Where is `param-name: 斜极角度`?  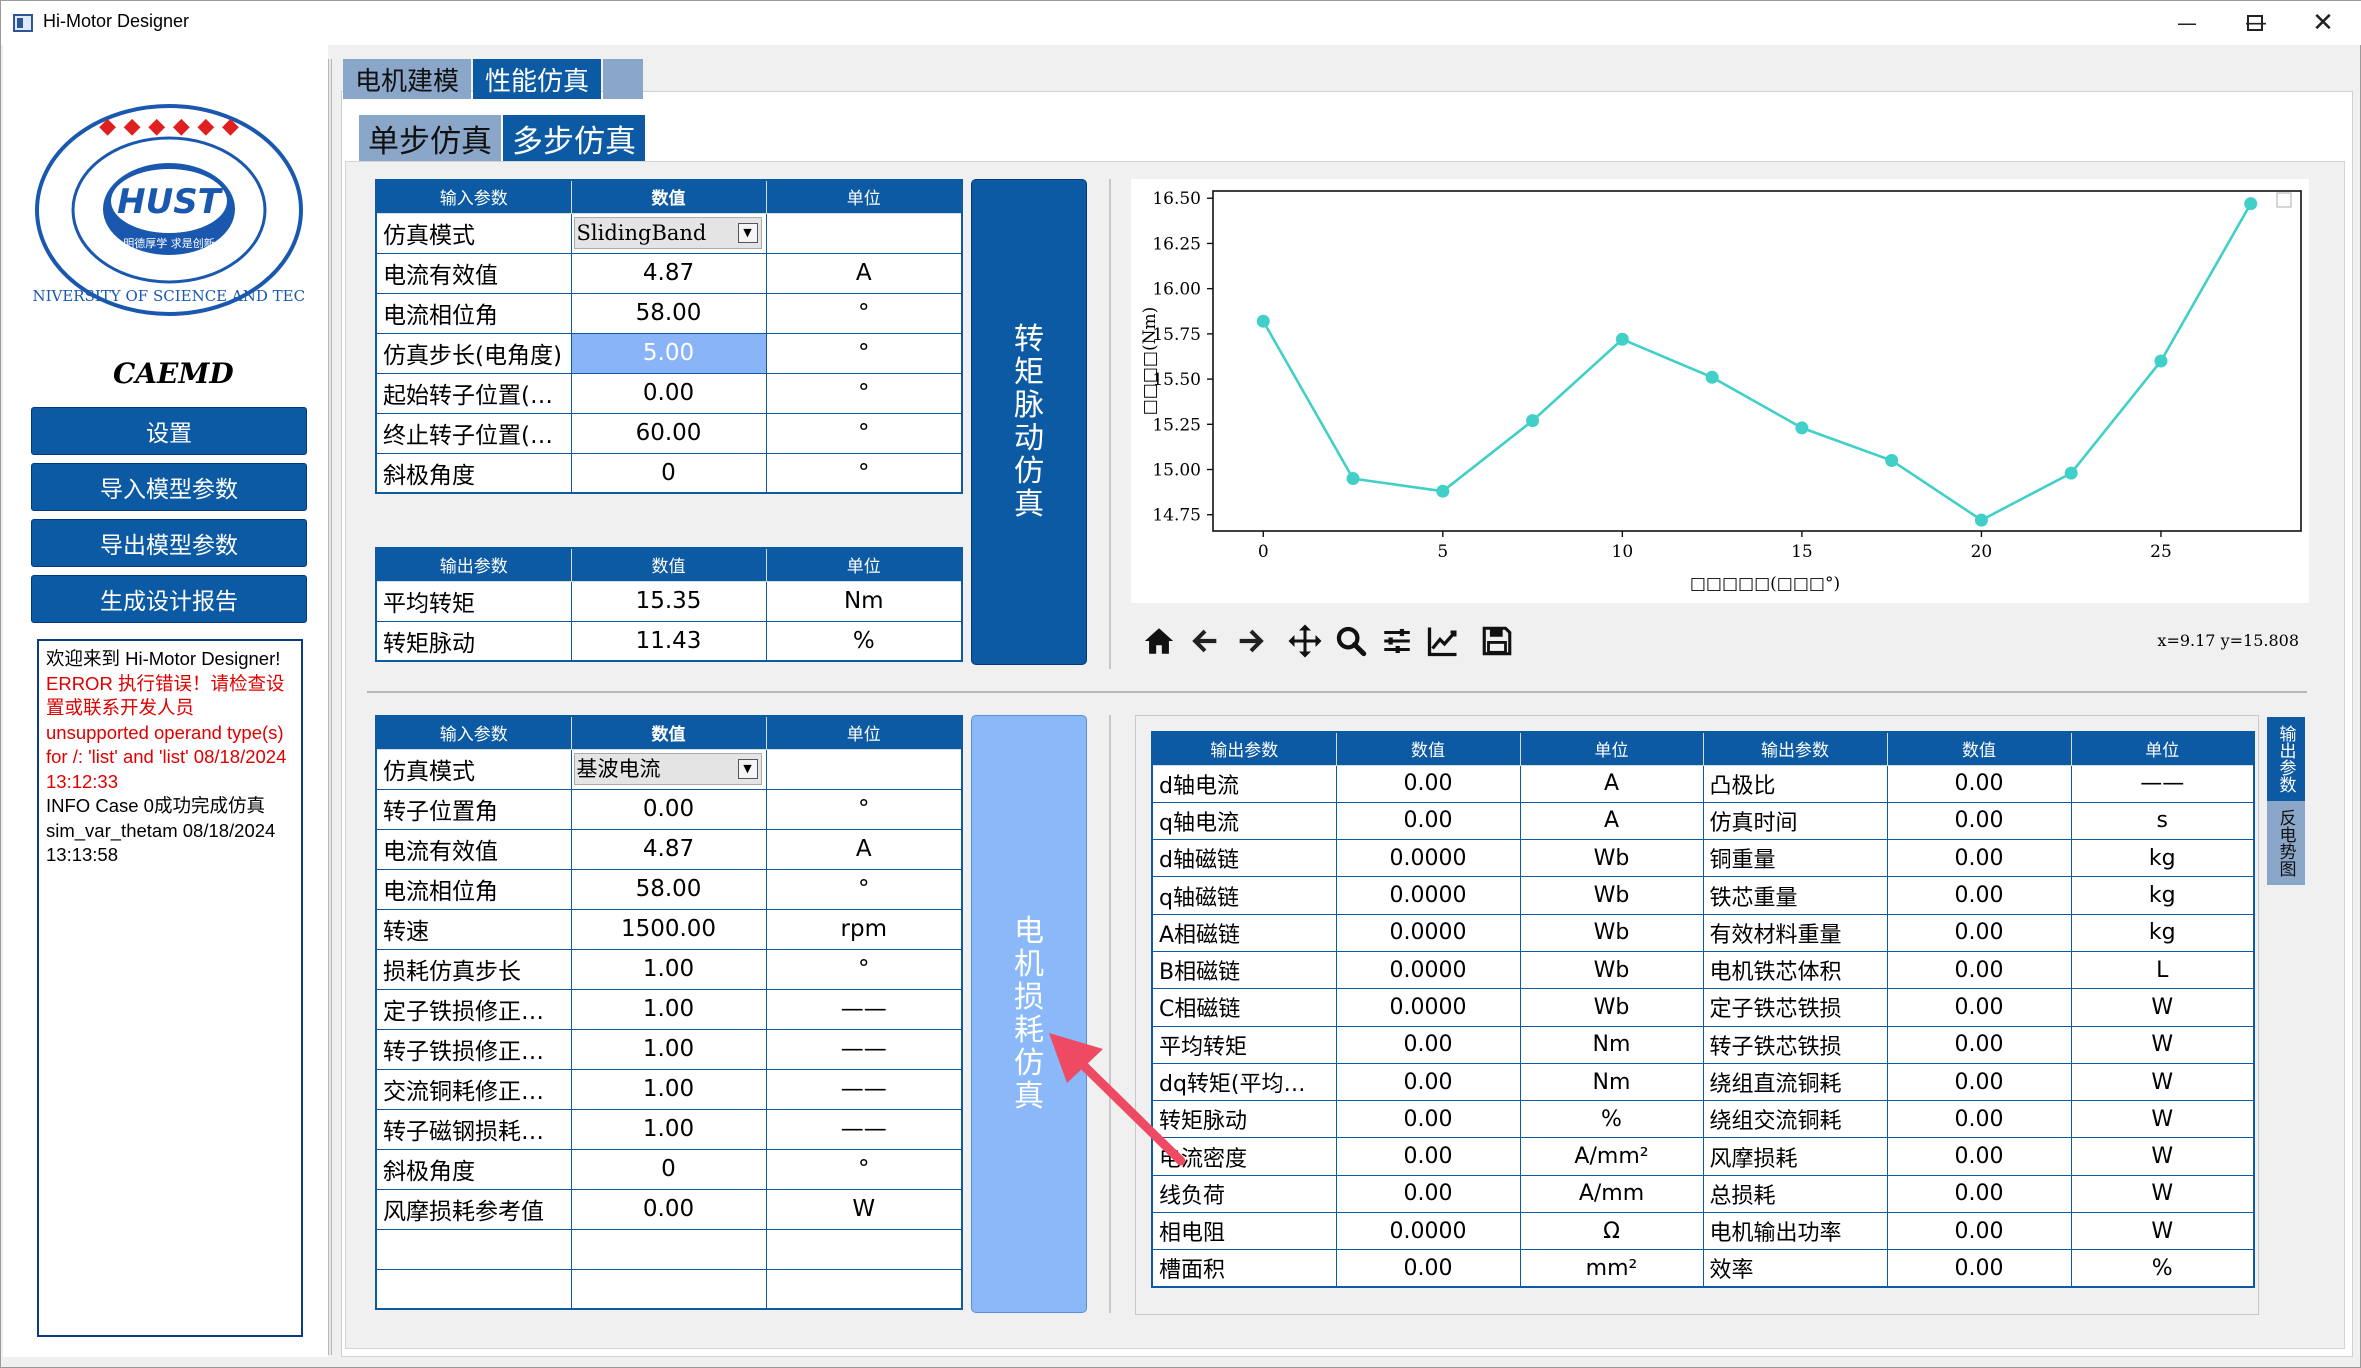
param-name: 斜极角度 is located at coordinates (473, 473).